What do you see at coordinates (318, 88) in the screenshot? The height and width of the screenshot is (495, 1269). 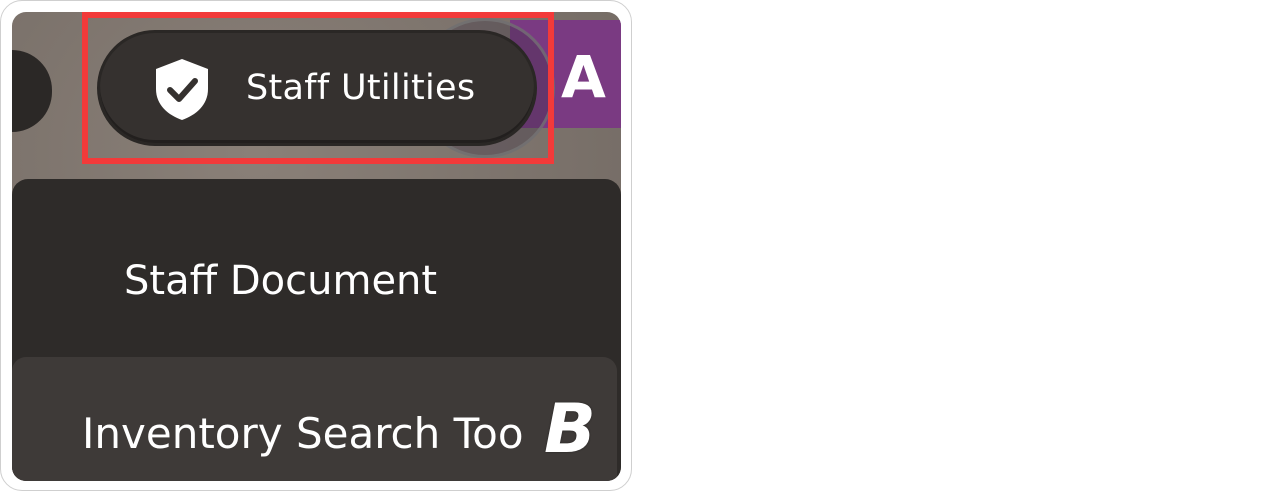 I see `highlight-box` at bounding box center [318, 88].